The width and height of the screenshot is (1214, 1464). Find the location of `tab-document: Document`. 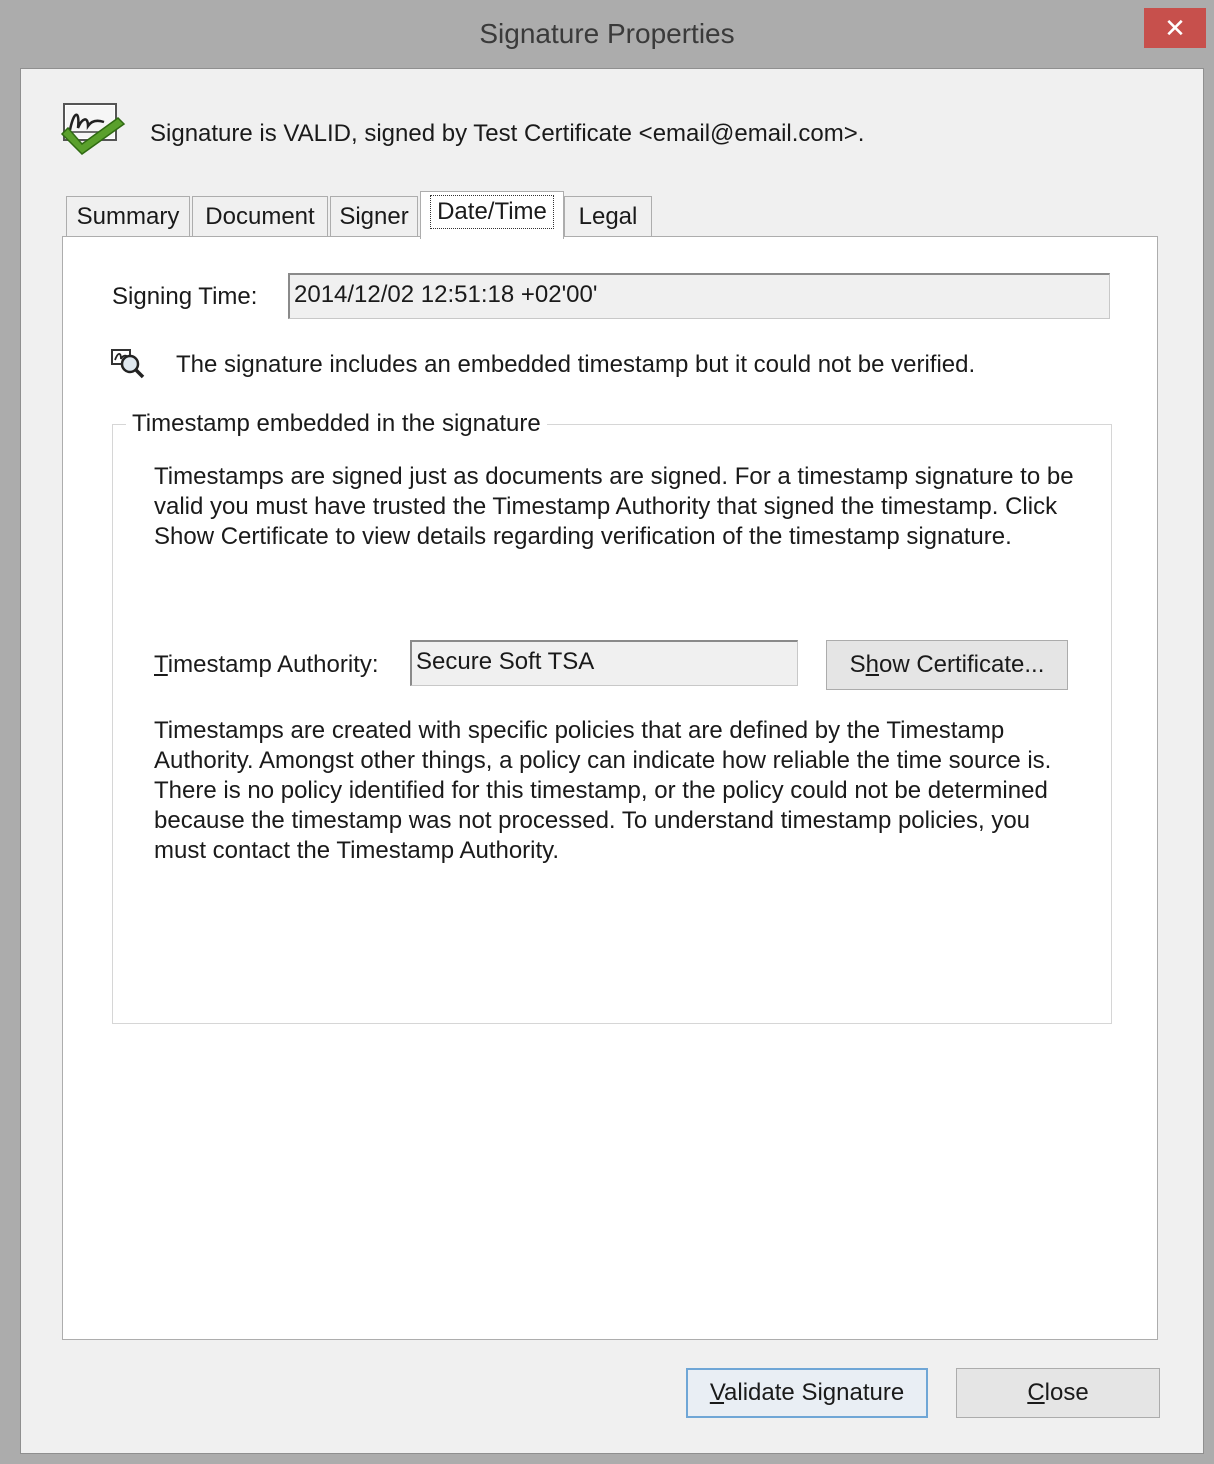

tab-document: Document is located at coordinates (260, 217).